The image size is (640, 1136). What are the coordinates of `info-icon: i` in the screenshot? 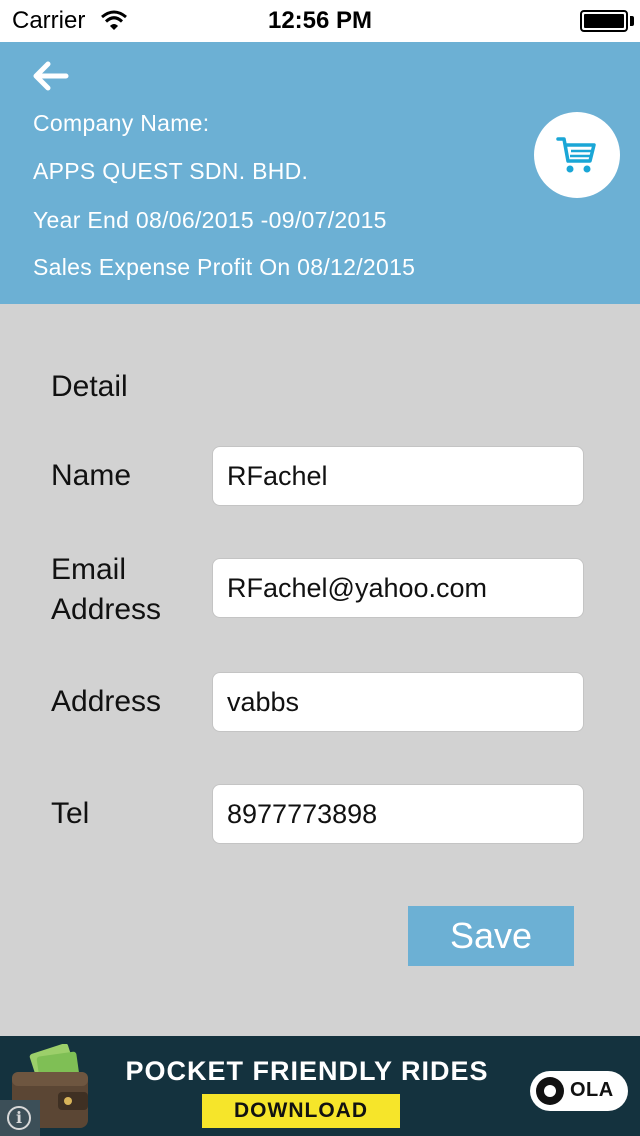 It's located at (19, 1118).